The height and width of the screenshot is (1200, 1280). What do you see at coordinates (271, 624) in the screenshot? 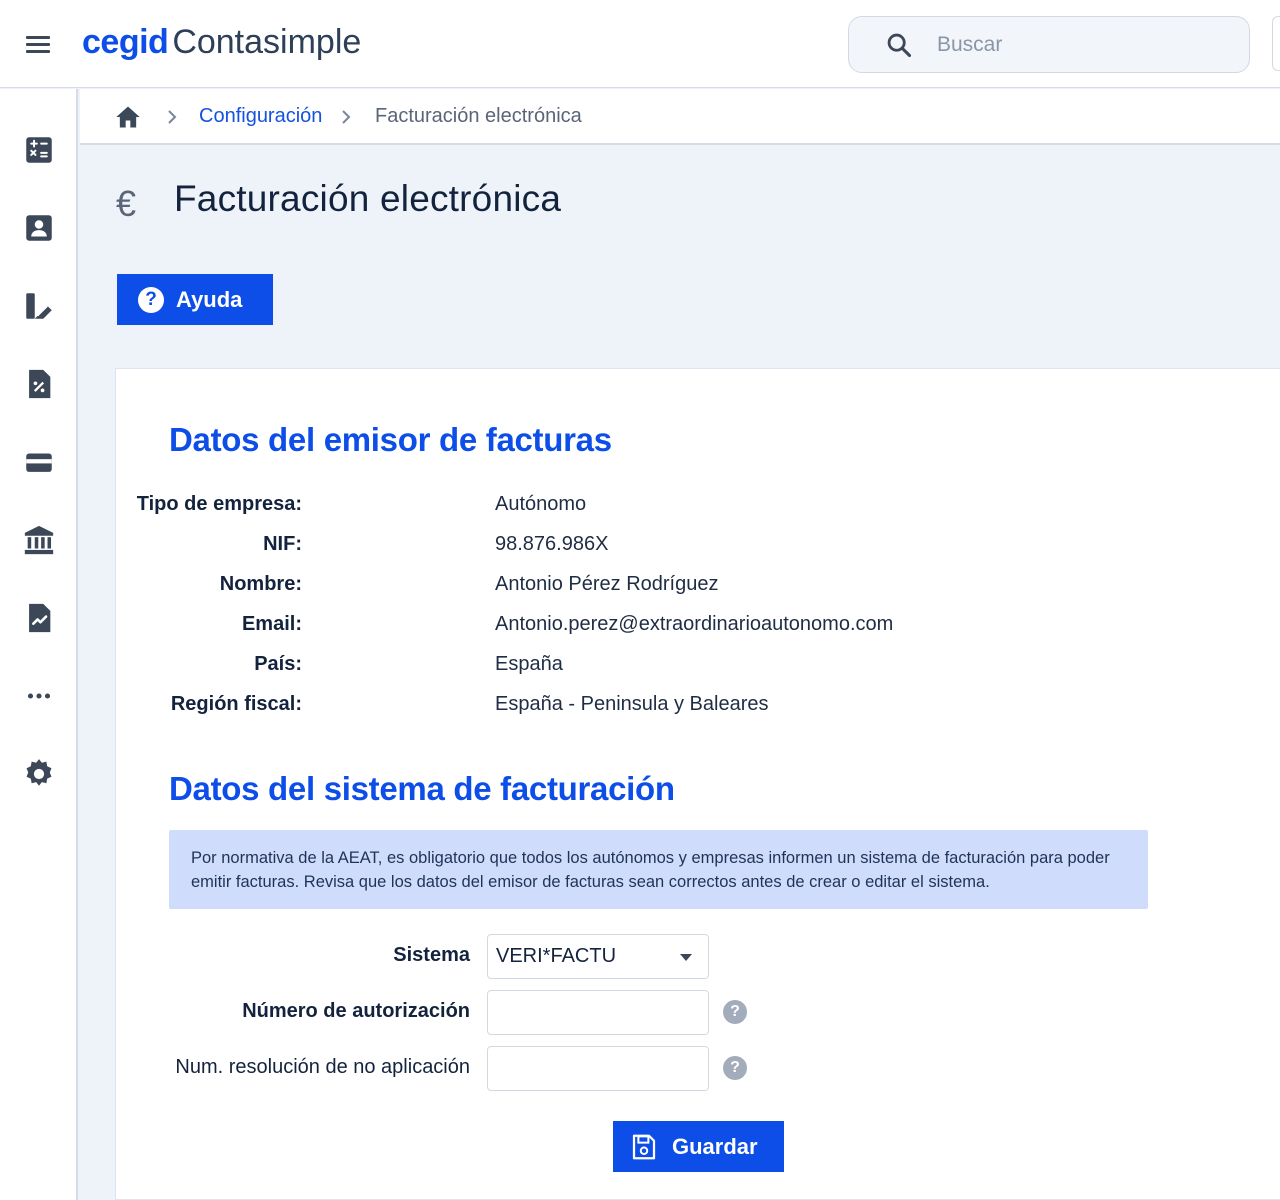
I see `info-label: Email:` at bounding box center [271, 624].